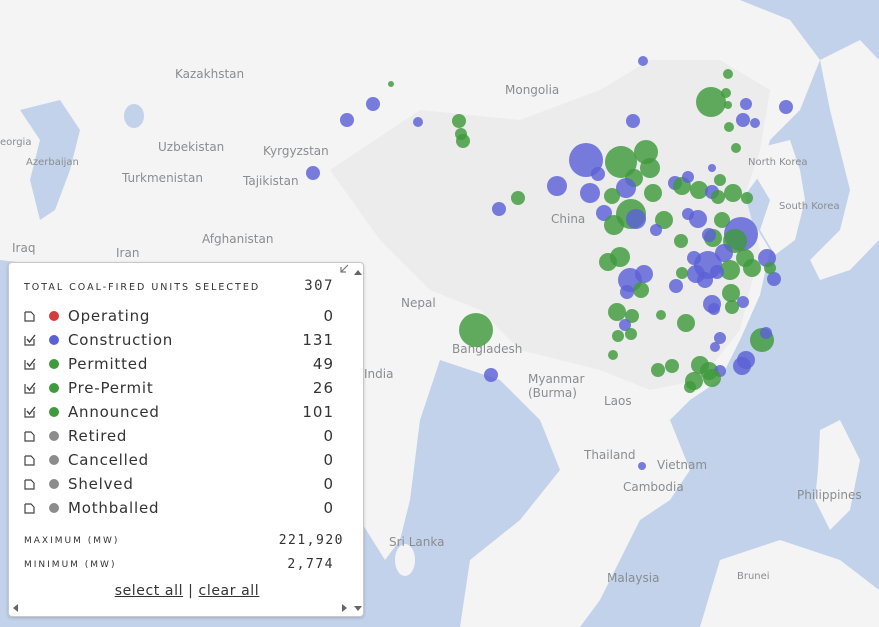  I want to click on status-row-construction: Construction 131, so click(179, 340).